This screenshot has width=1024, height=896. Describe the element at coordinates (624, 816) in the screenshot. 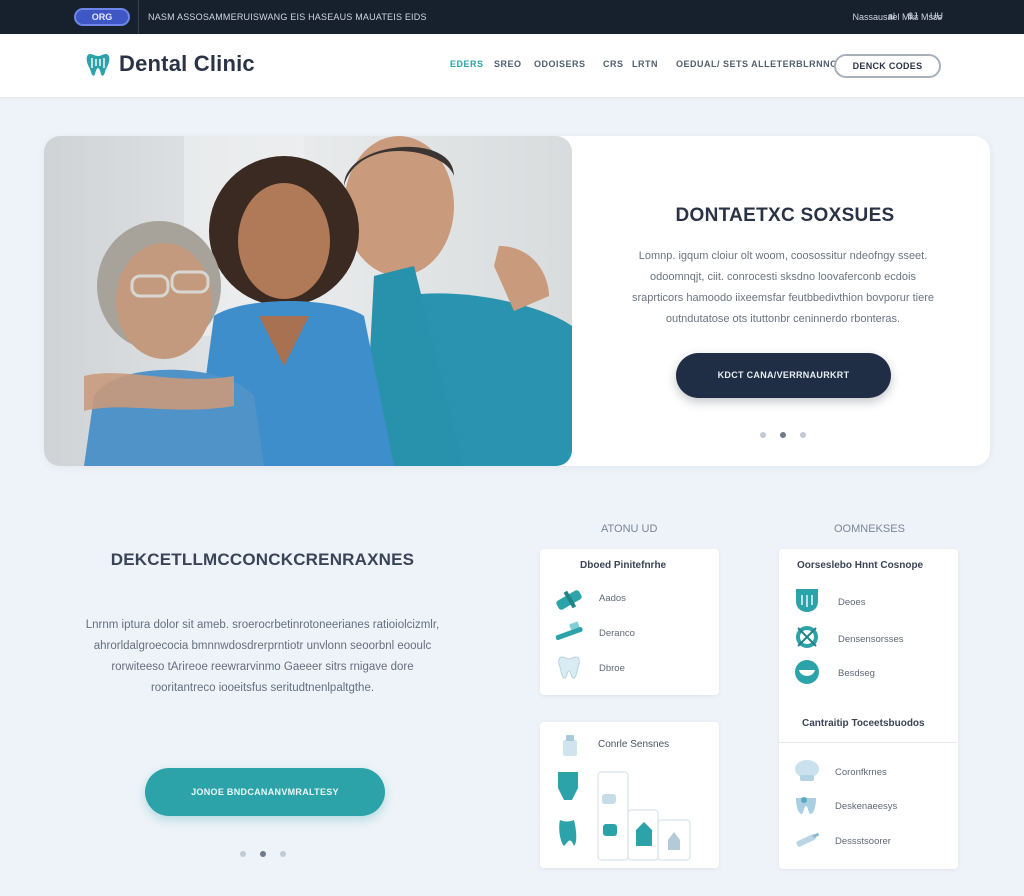

I see `dental-products-illustration` at that location.